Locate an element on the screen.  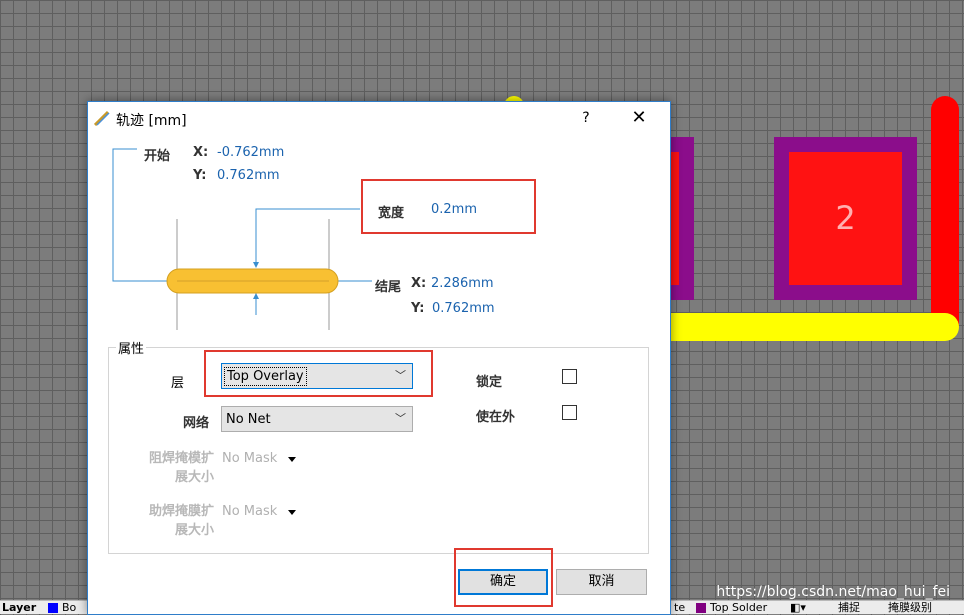
start-x-label: X: is located at coordinates (201, 152).